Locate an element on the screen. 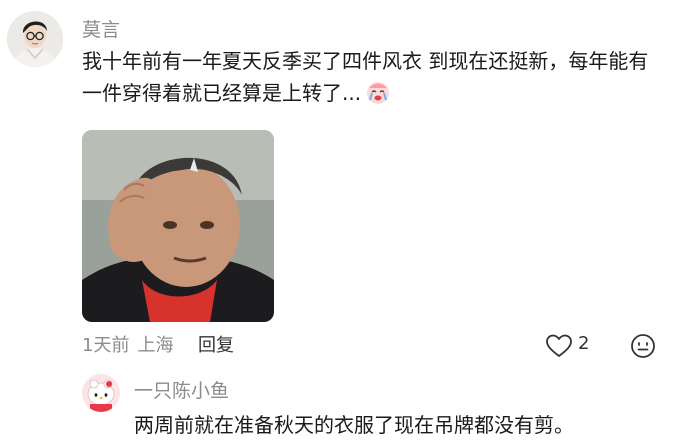 This screenshot has width=690, height=444. reply-avatar is located at coordinates (101, 393).